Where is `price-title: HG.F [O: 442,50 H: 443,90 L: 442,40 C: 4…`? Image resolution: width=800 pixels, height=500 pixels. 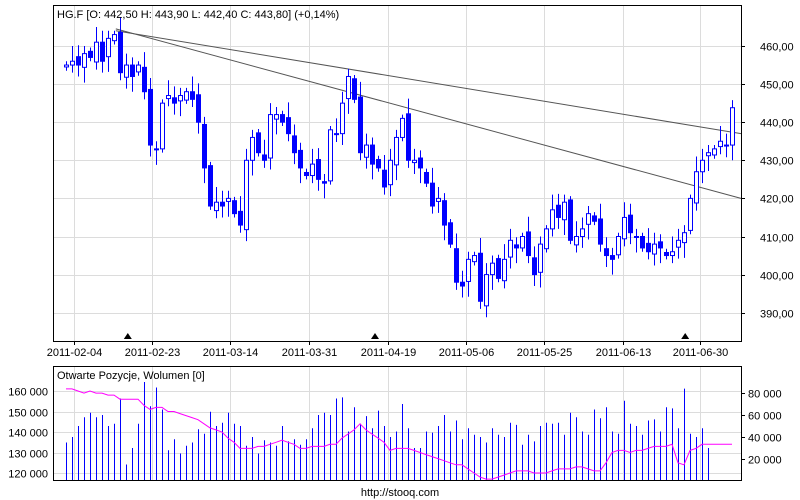
price-title: HG.F [O: 442,50 H: 443,90 L: 442,40 C: 4… is located at coordinates (198, 15).